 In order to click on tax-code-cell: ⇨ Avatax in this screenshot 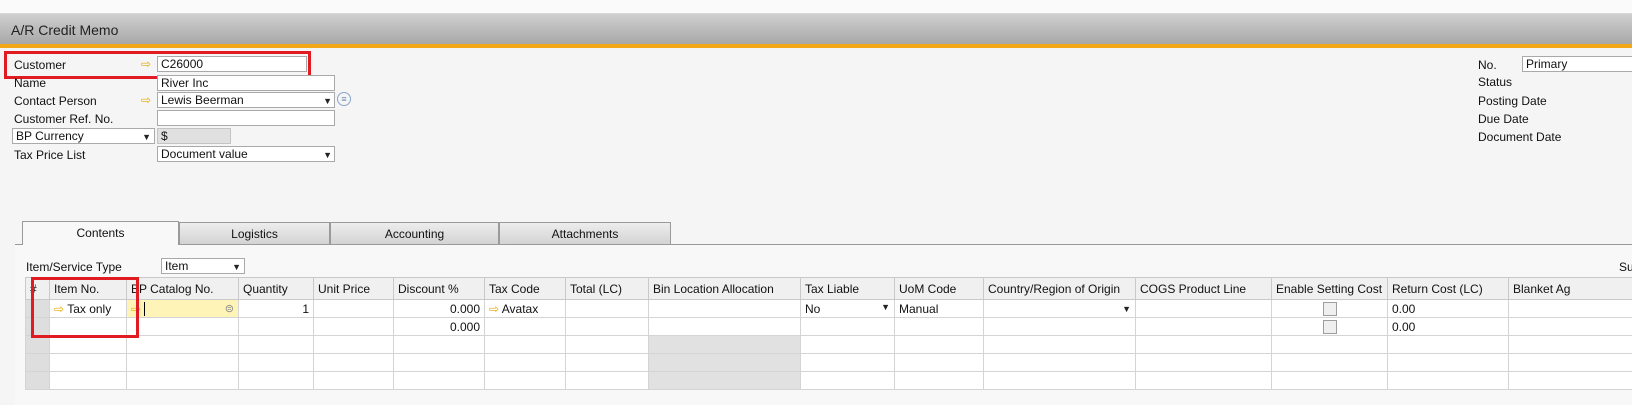, I will do `click(525, 309)`.